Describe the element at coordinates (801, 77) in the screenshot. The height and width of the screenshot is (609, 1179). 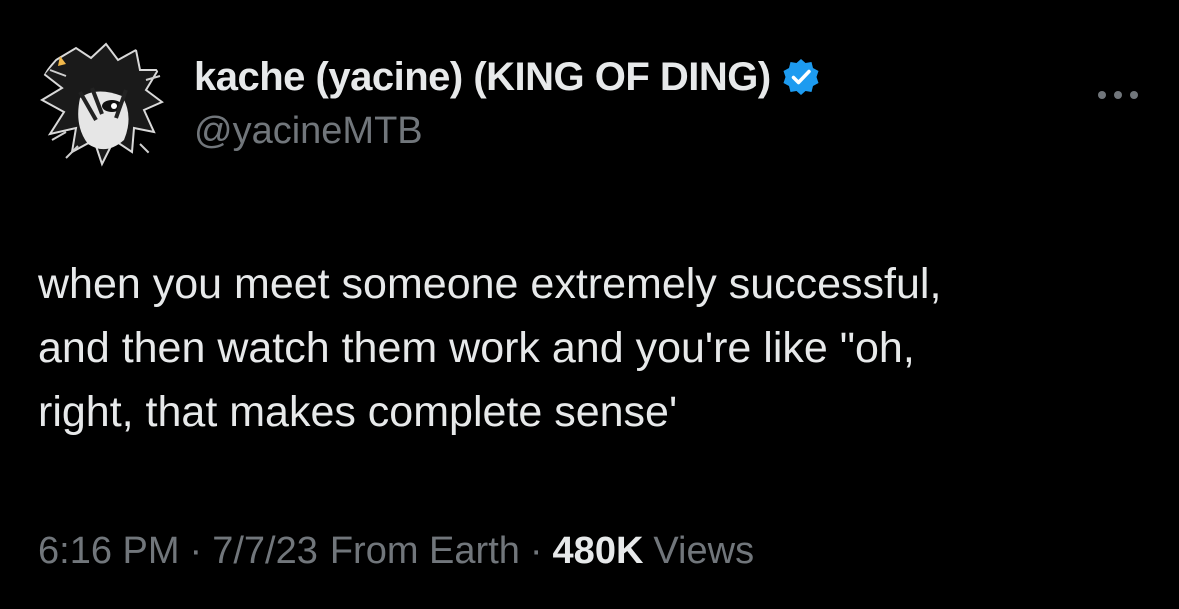
I see `verified-badge-icon` at that location.